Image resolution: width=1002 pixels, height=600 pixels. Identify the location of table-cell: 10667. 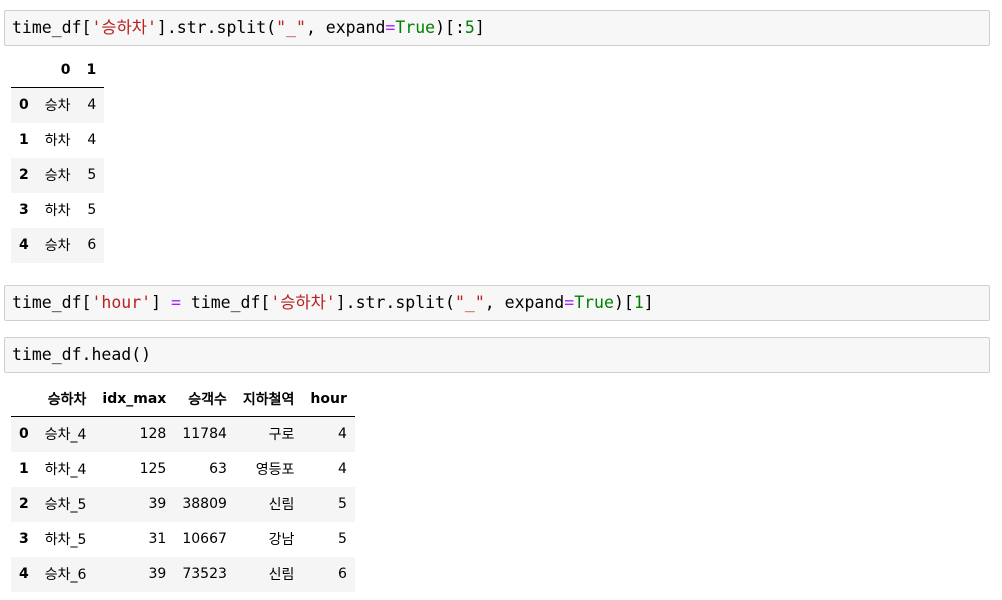
(204, 539).